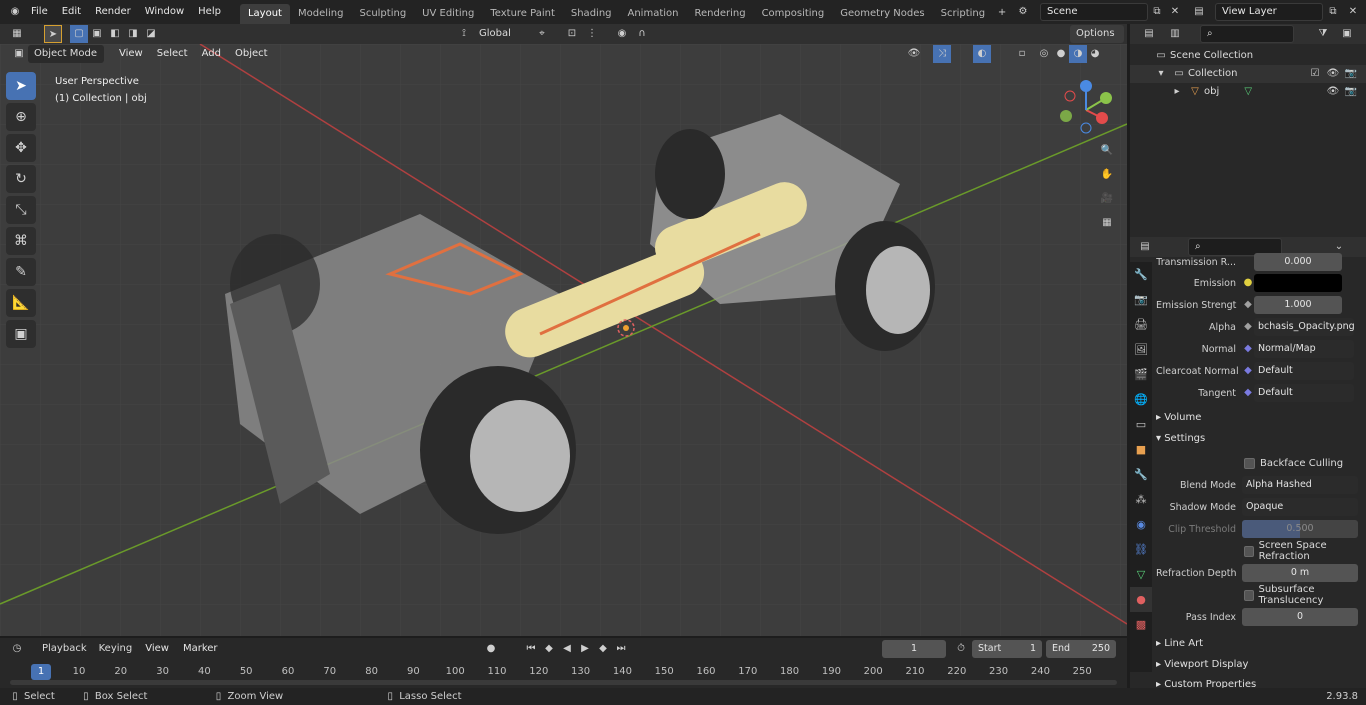 The image size is (1366, 705). I want to click on measure-tool-icon: 📐, so click(21, 303).